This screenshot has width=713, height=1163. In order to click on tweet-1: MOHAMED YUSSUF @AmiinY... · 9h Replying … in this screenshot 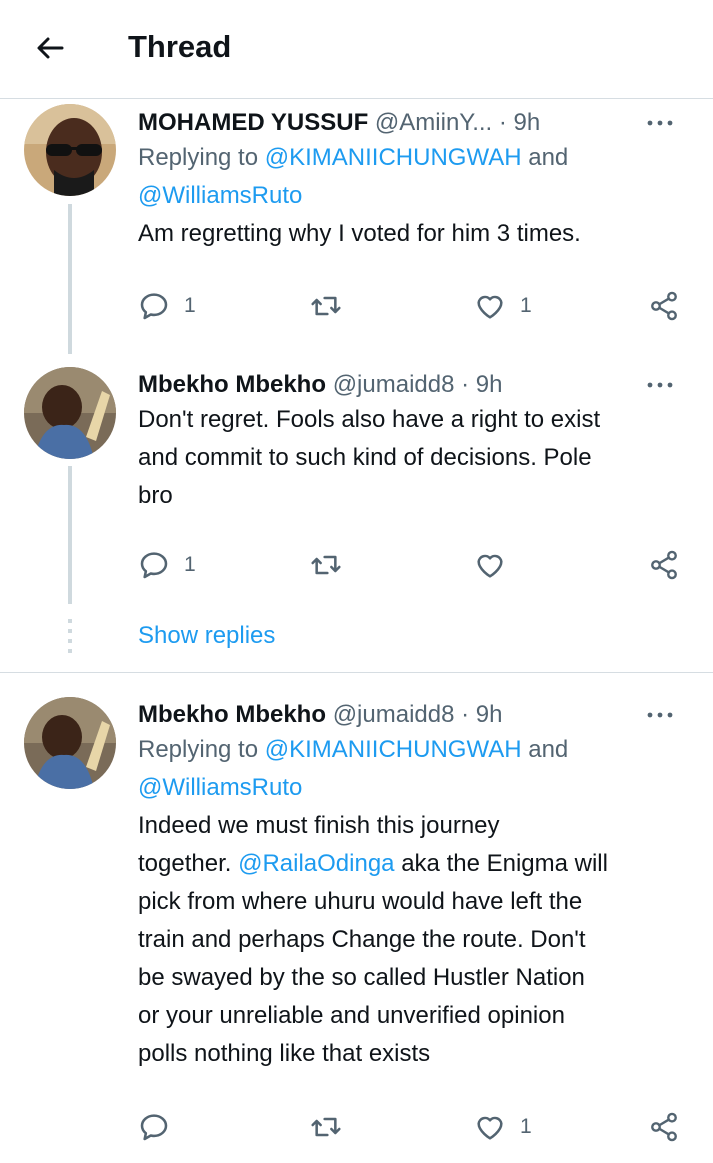, I will do `click(413, 180)`.